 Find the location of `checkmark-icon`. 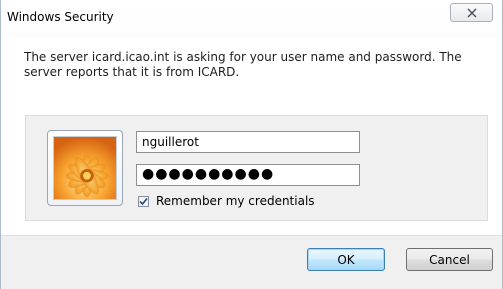

checkmark-icon is located at coordinates (143, 201).